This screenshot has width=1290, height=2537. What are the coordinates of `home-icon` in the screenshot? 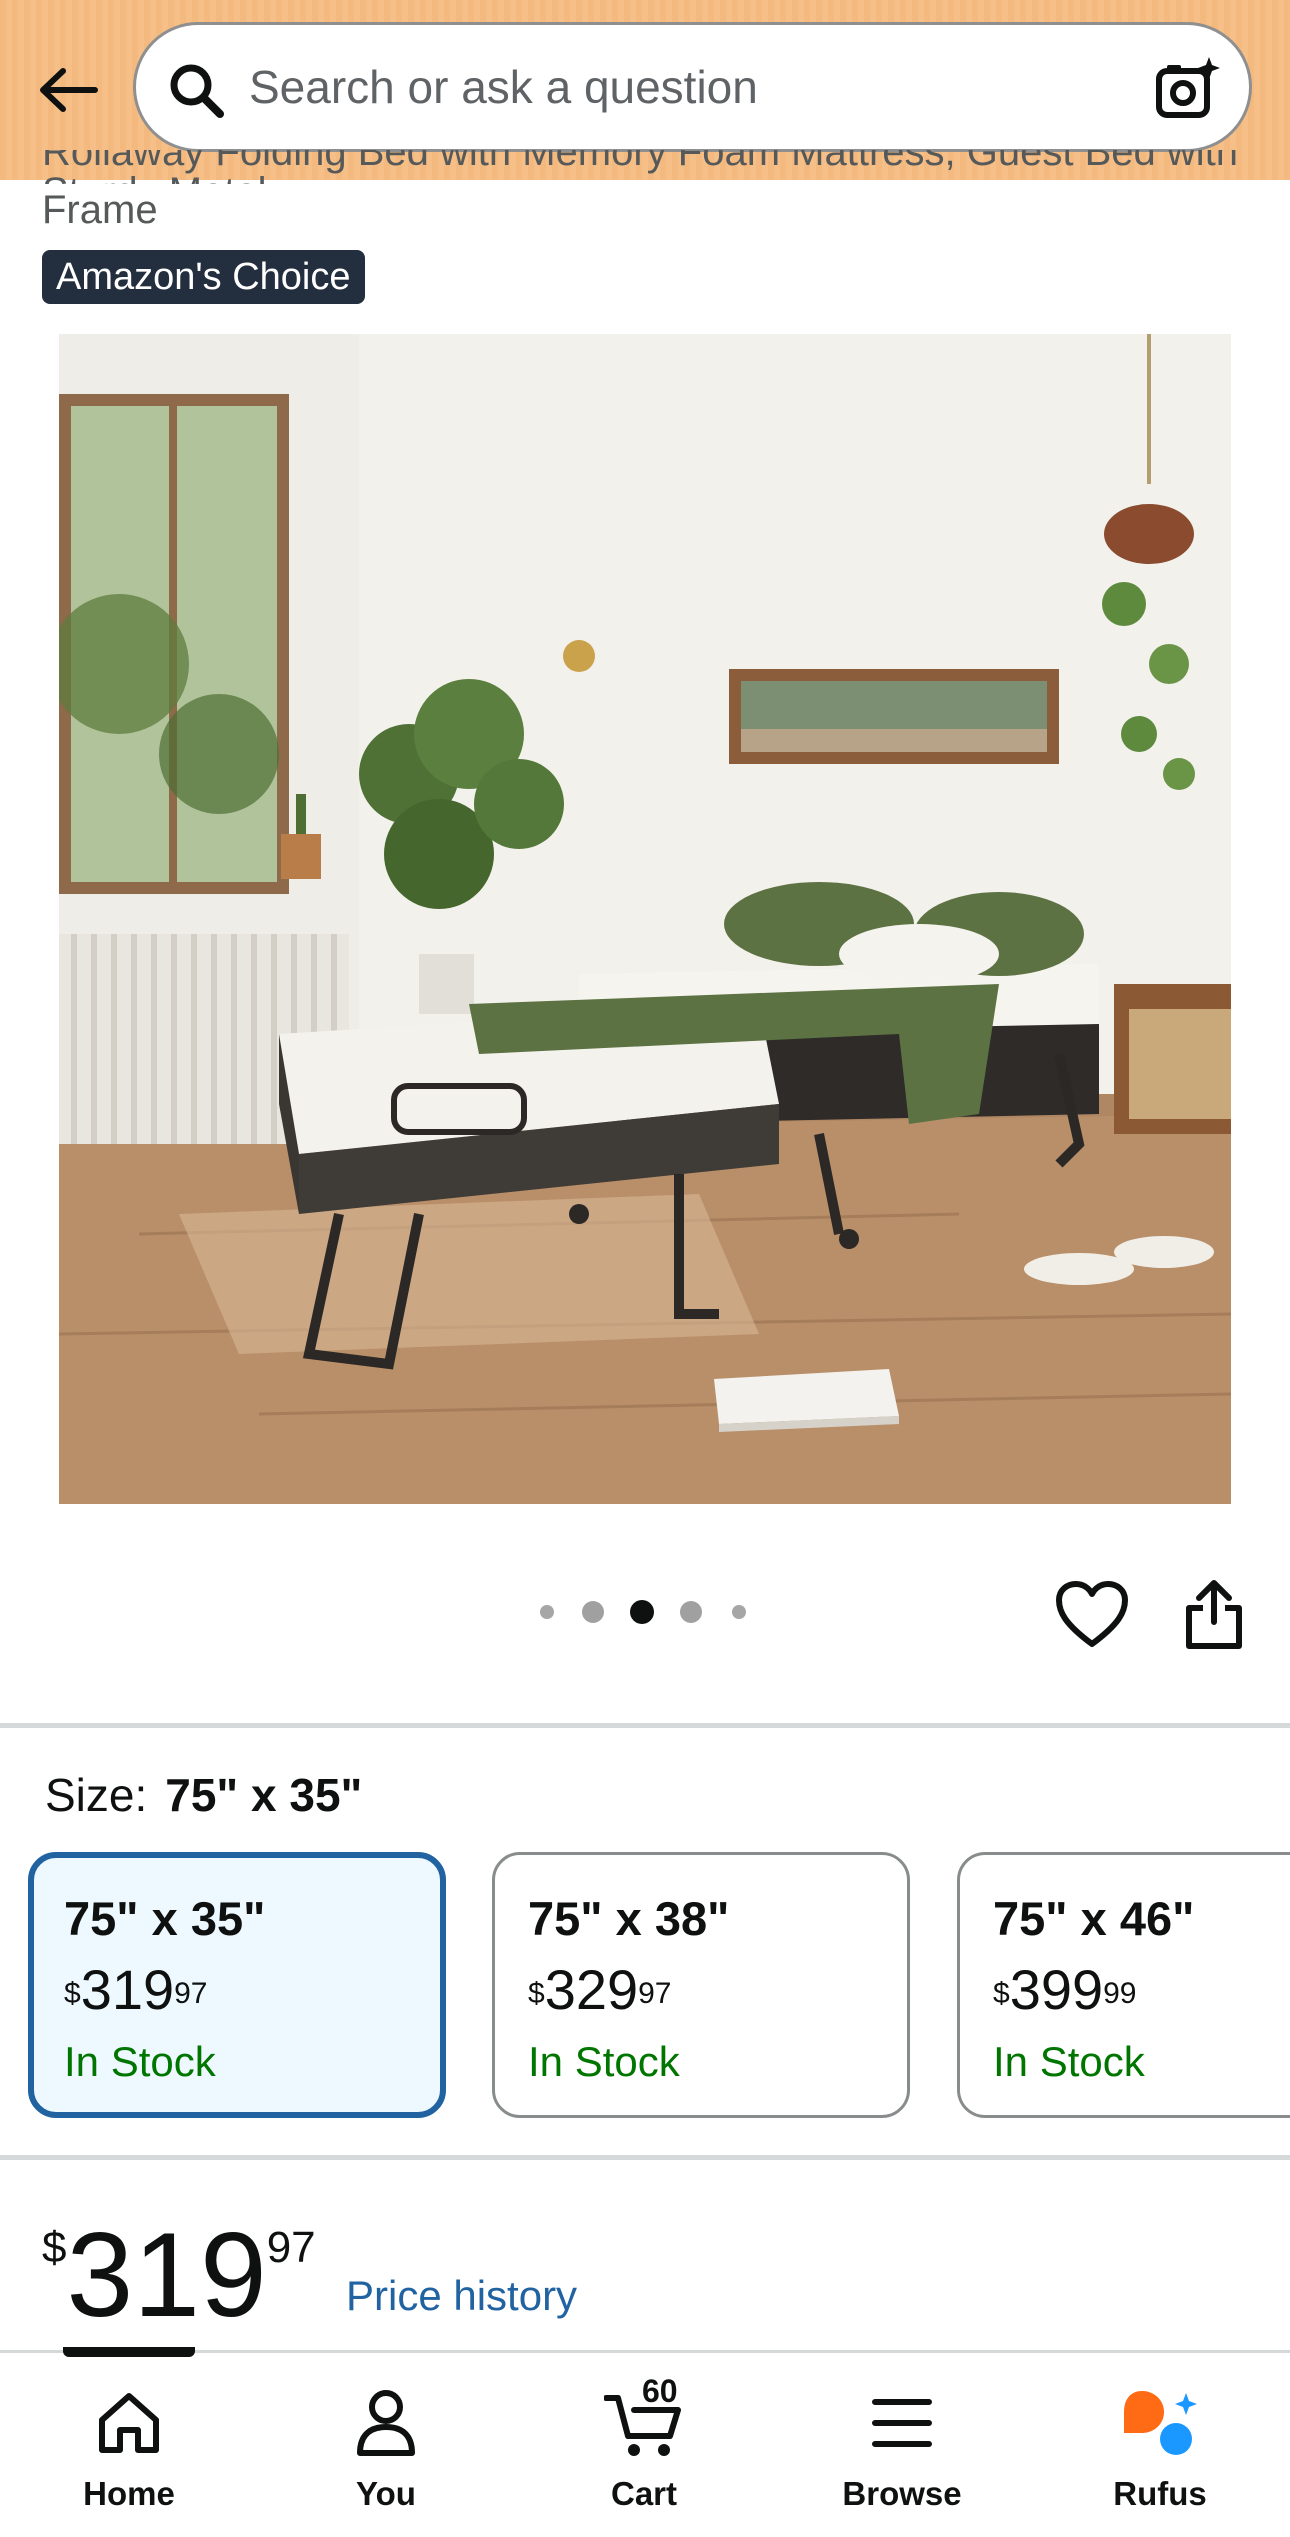 It's located at (129, 2423).